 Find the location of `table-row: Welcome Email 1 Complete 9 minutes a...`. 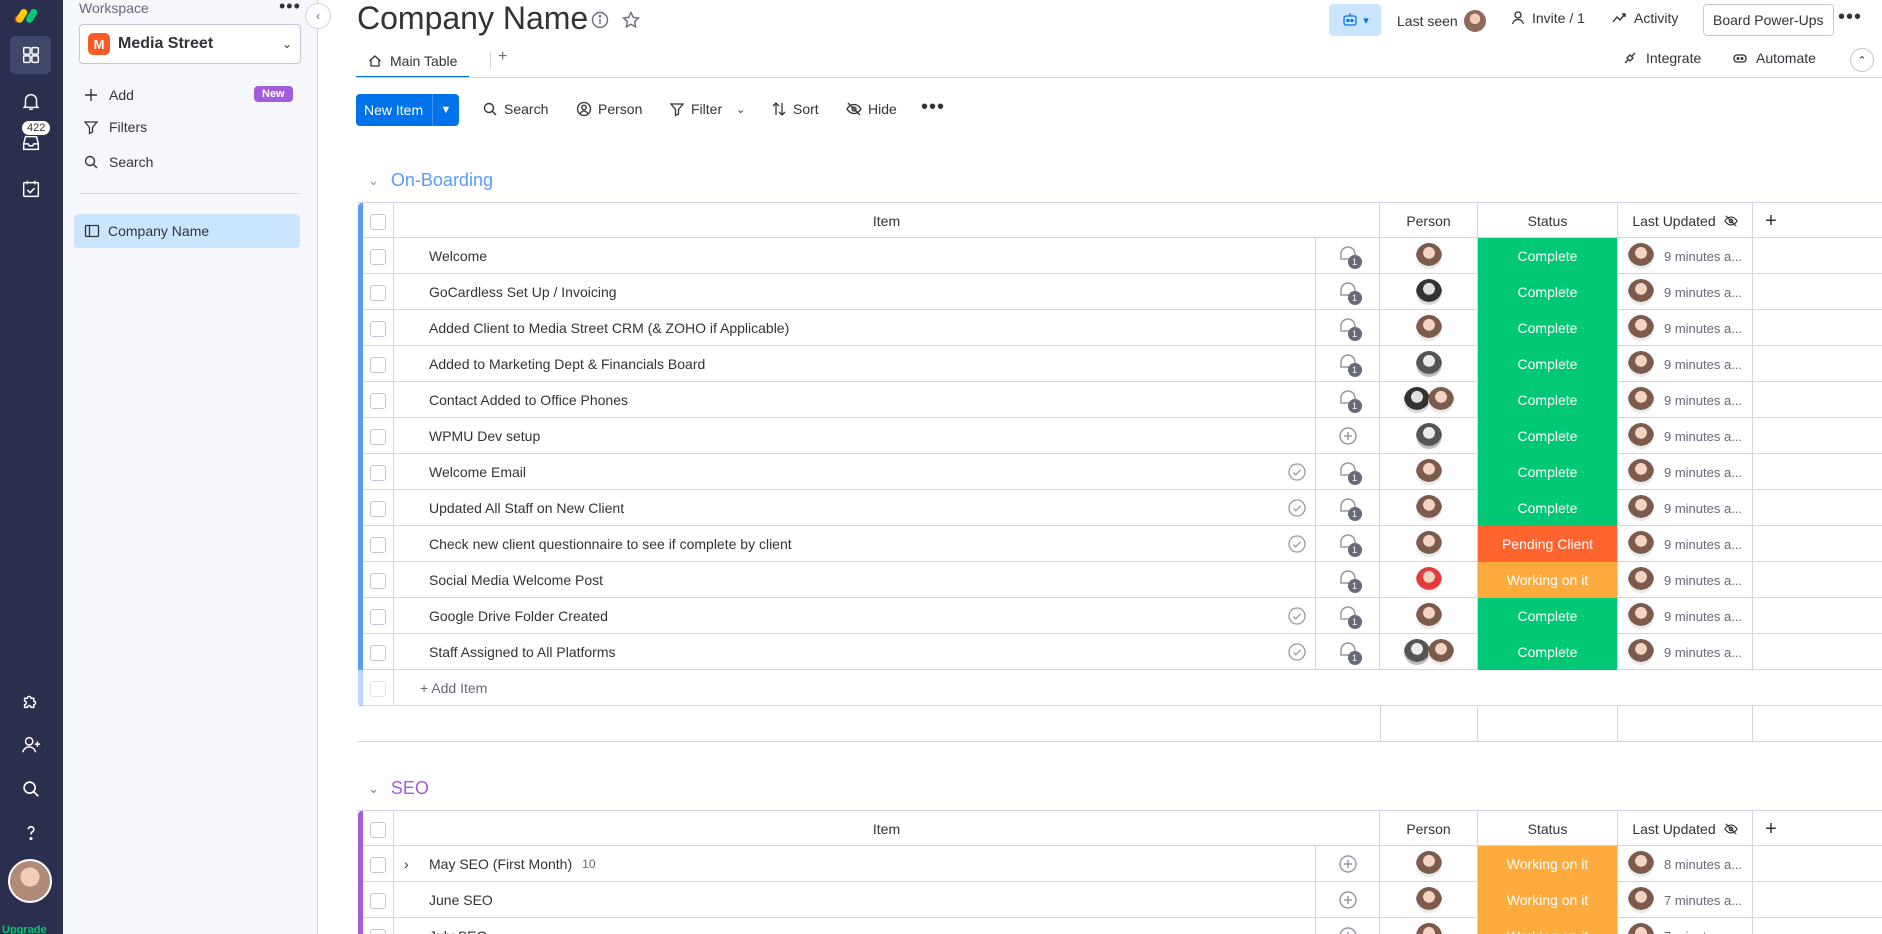

table-row: Welcome Email 1 Complete 9 minutes a... is located at coordinates (1120, 472).